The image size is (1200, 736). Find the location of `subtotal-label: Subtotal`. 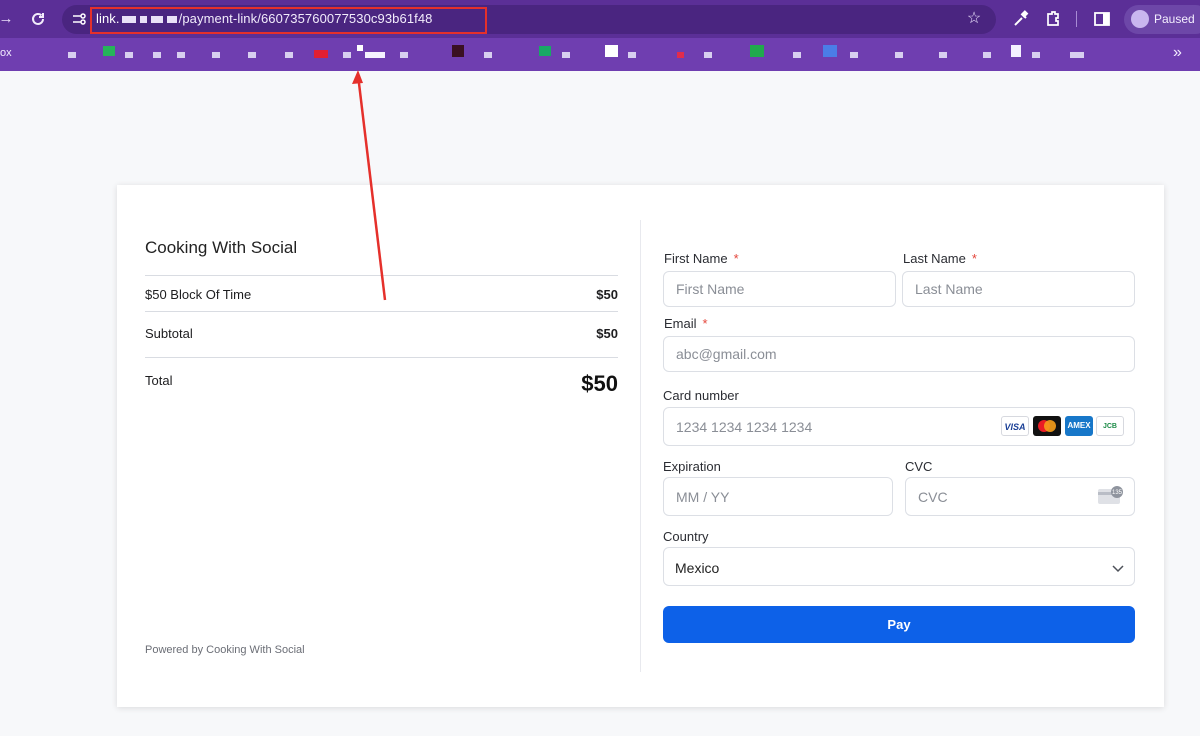

subtotal-label: Subtotal is located at coordinates (169, 333).